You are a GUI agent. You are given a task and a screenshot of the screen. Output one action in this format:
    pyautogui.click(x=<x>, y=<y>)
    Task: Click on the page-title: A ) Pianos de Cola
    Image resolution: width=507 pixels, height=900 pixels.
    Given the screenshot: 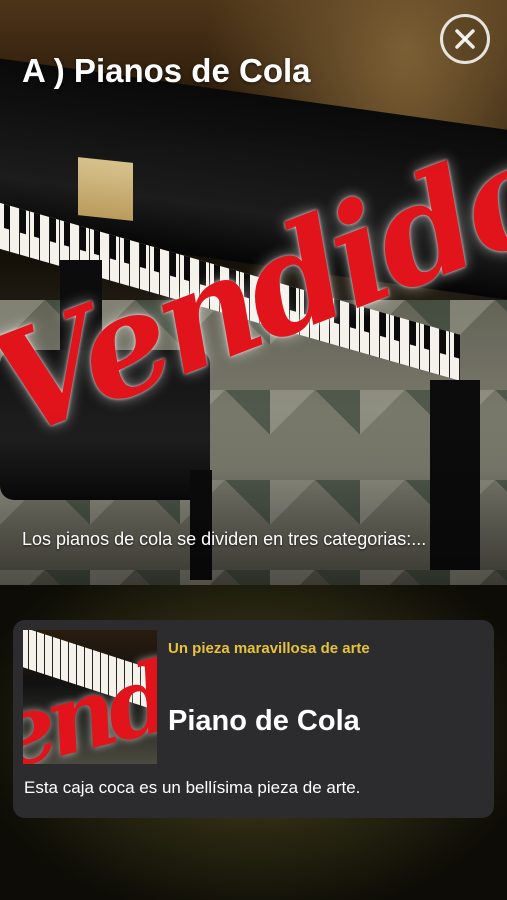 What is the action you would take?
    pyautogui.click(x=166, y=70)
    